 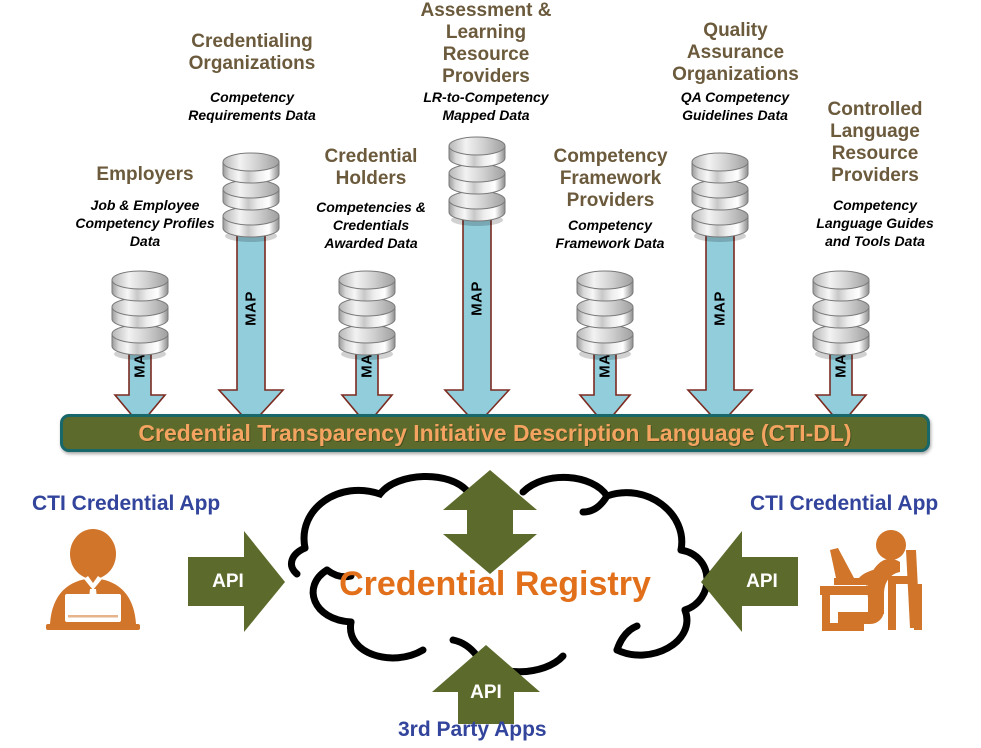 I want to click on provider-subtitle-credential-holders: Competencies & Credentials Awarded Data, so click(x=371, y=225).